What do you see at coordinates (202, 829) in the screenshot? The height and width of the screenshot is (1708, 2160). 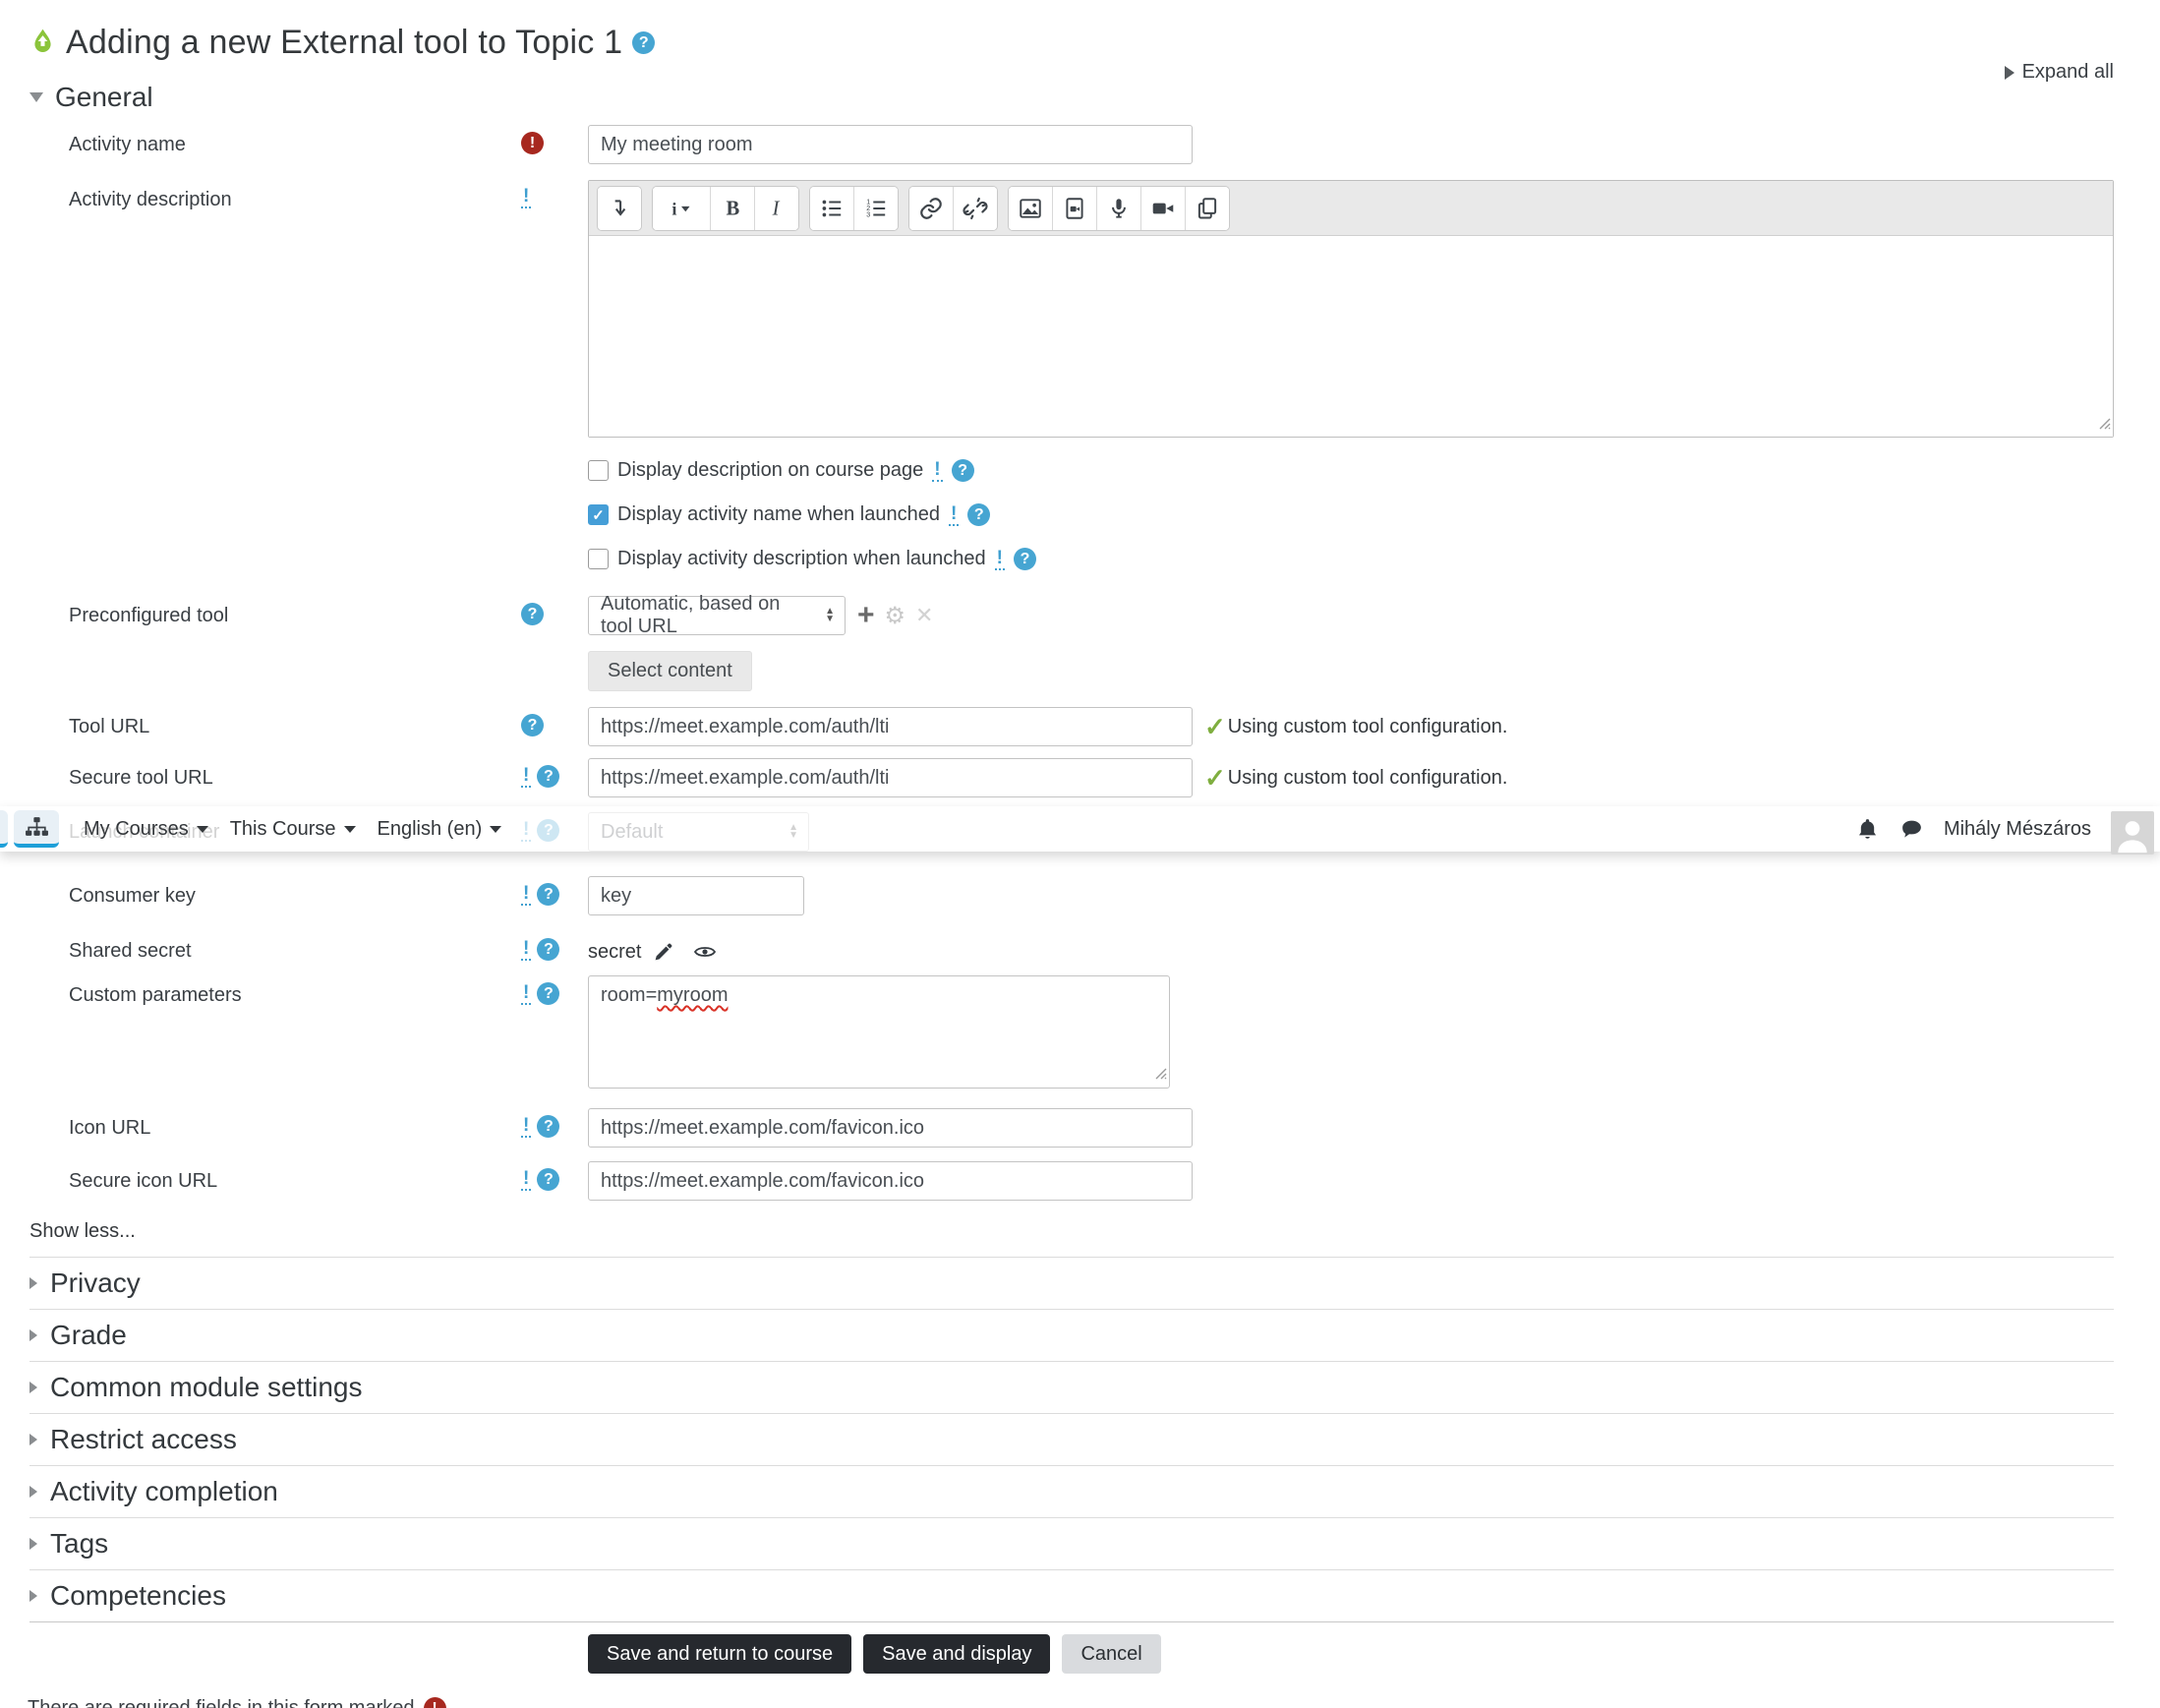 I see `chevron-down-icon` at bounding box center [202, 829].